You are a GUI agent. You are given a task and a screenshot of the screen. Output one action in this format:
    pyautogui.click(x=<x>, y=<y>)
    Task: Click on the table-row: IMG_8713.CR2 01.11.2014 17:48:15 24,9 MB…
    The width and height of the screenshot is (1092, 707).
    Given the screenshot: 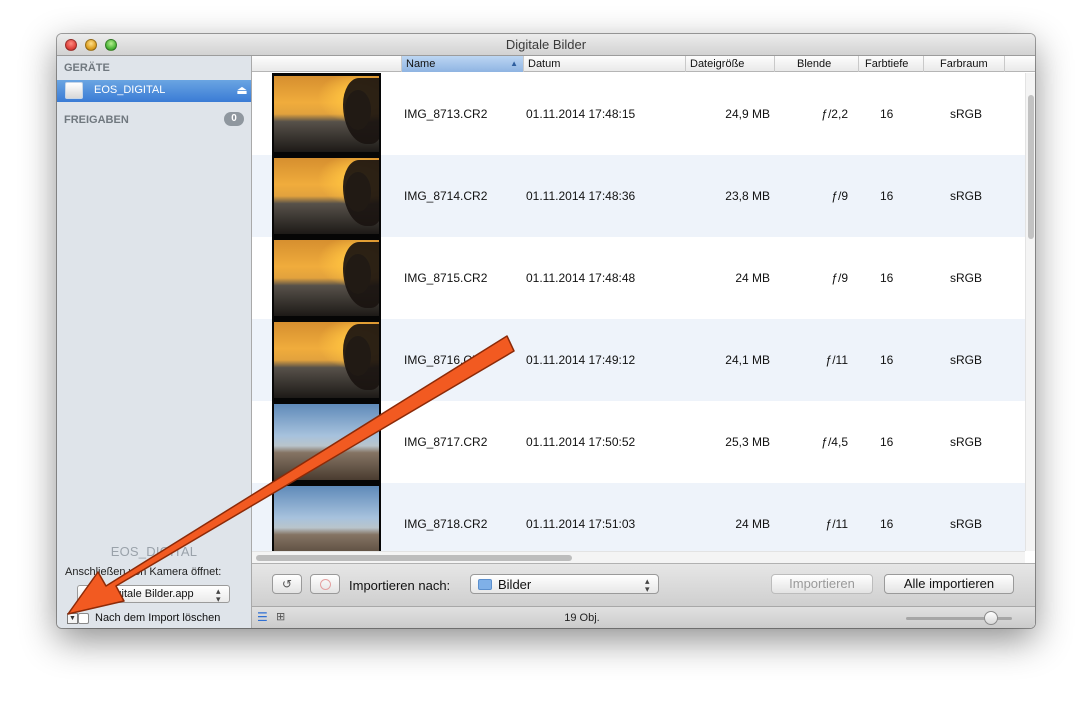 What is the action you would take?
    pyautogui.click(x=638, y=114)
    